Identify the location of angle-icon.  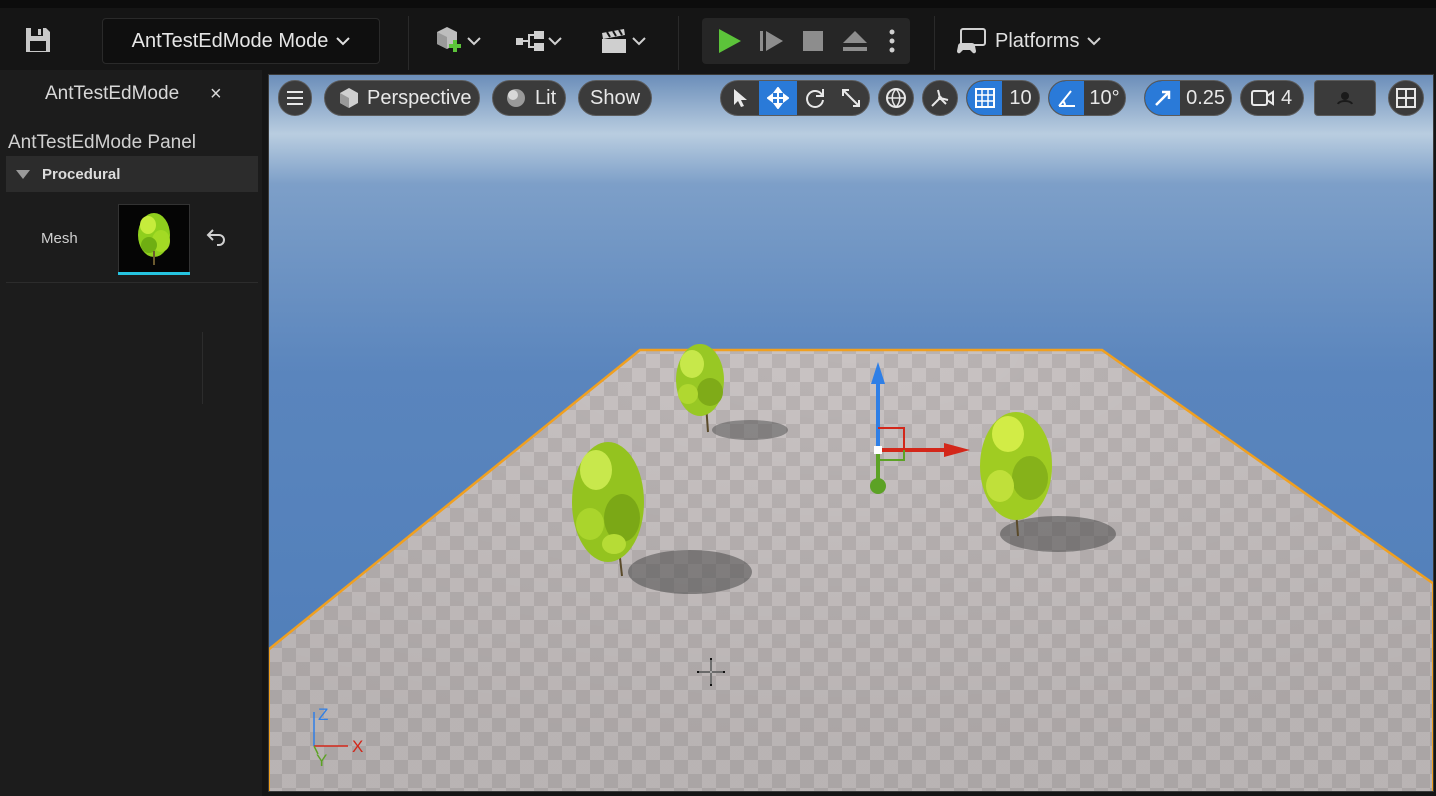
(1066, 98).